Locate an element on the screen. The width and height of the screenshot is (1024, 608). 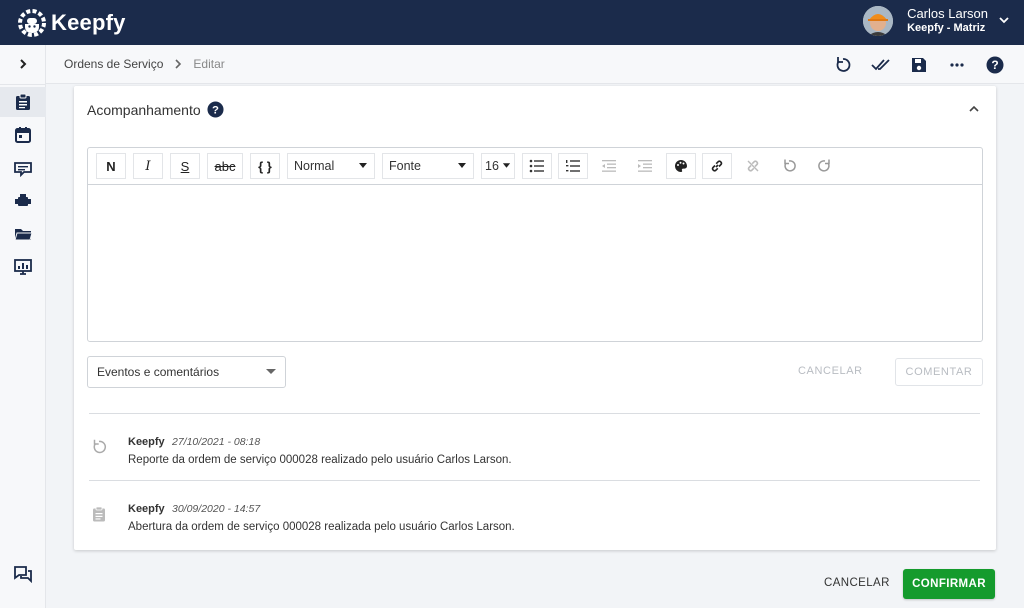
help-button: ? is located at coordinates (995, 65).